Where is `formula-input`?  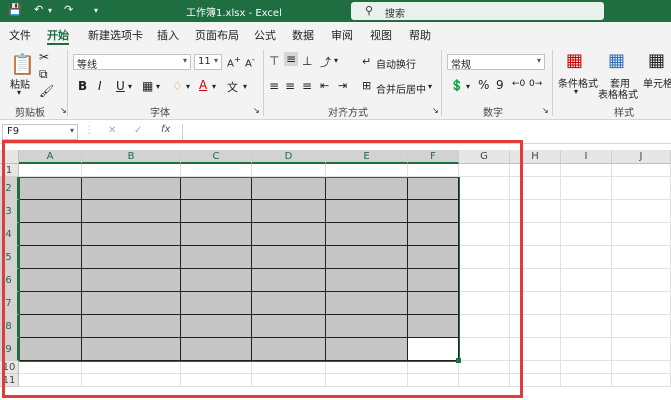 formula-input is located at coordinates (426, 132).